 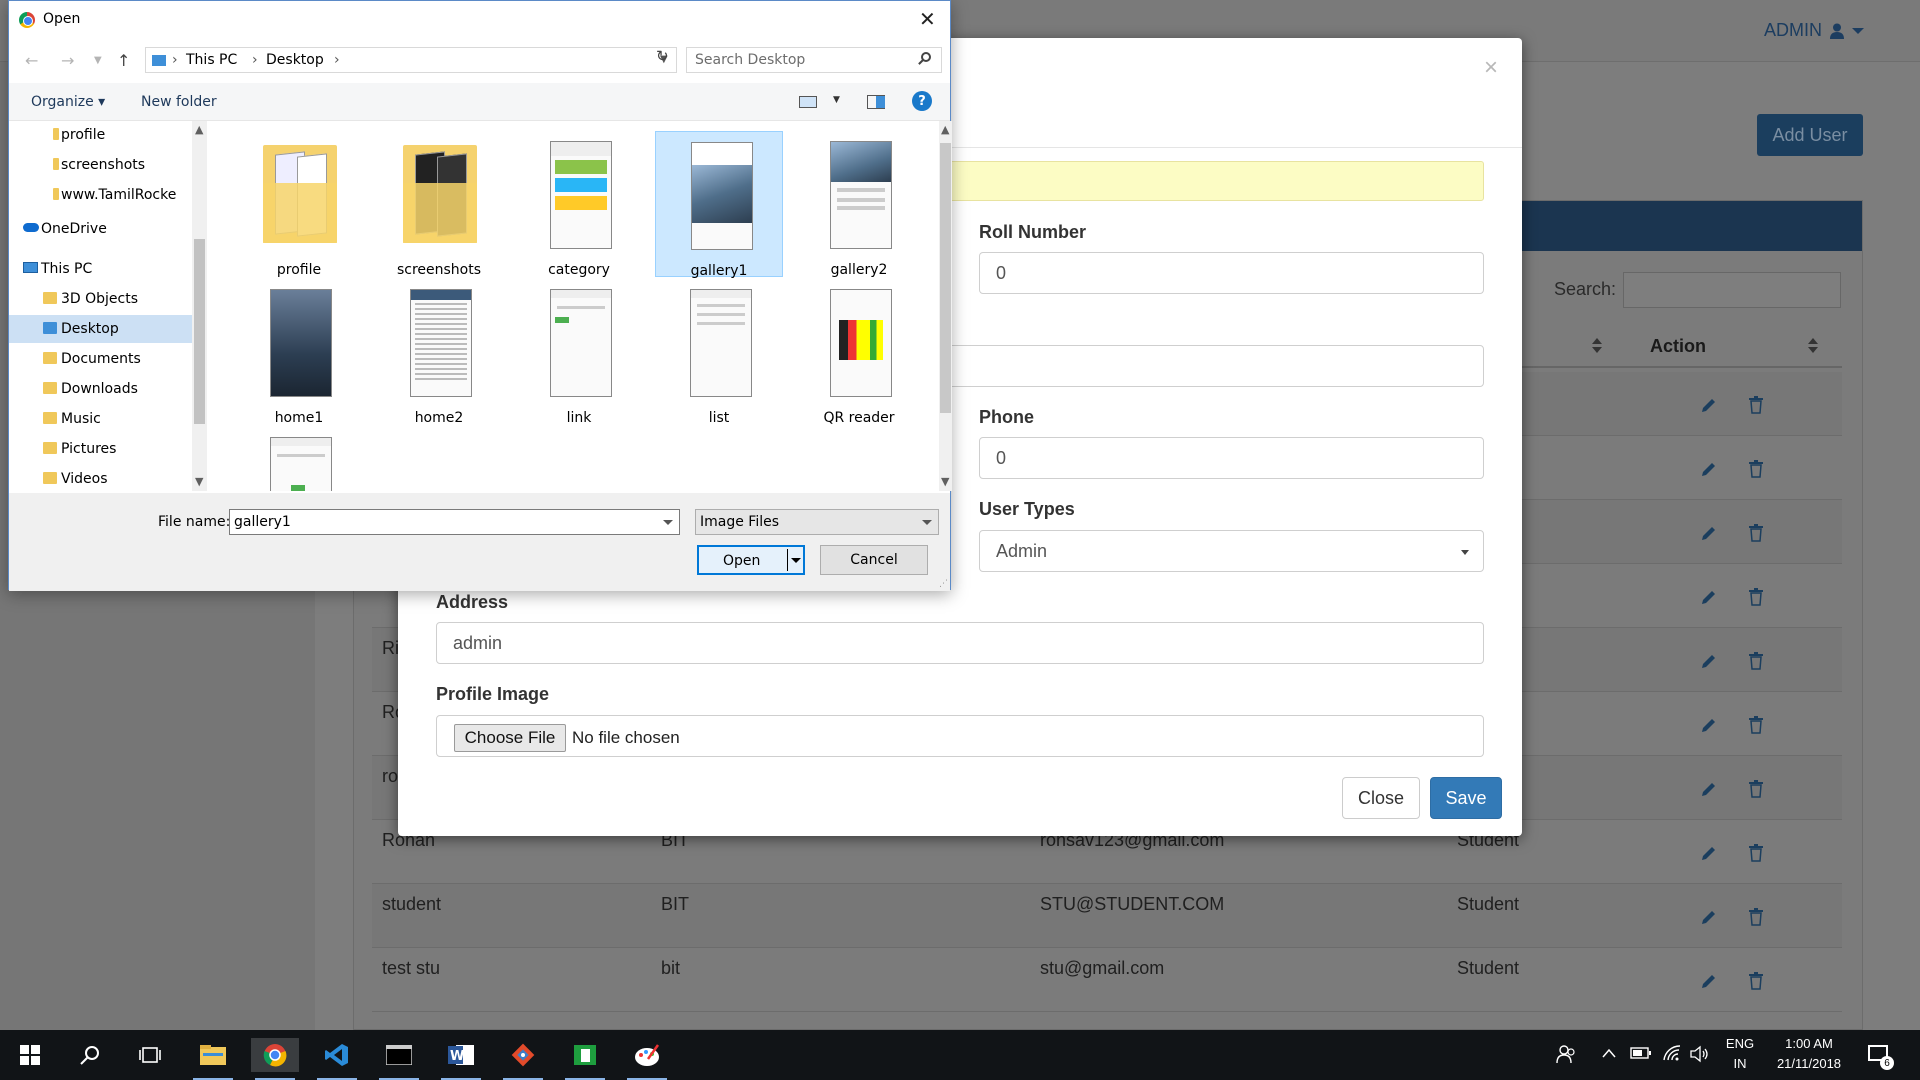 What do you see at coordinates (719, 352) in the screenshot?
I see `file-item: list` at bounding box center [719, 352].